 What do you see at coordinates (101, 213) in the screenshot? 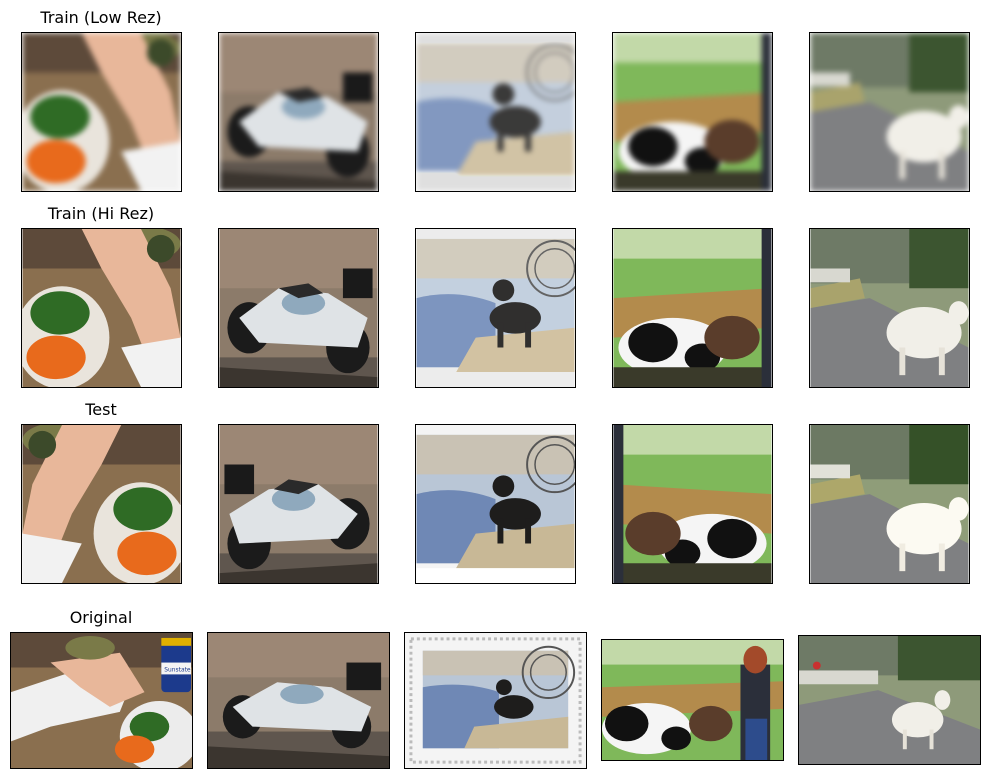
I see `row-title-train-hi-rez: Train (Hi Rez)` at bounding box center [101, 213].